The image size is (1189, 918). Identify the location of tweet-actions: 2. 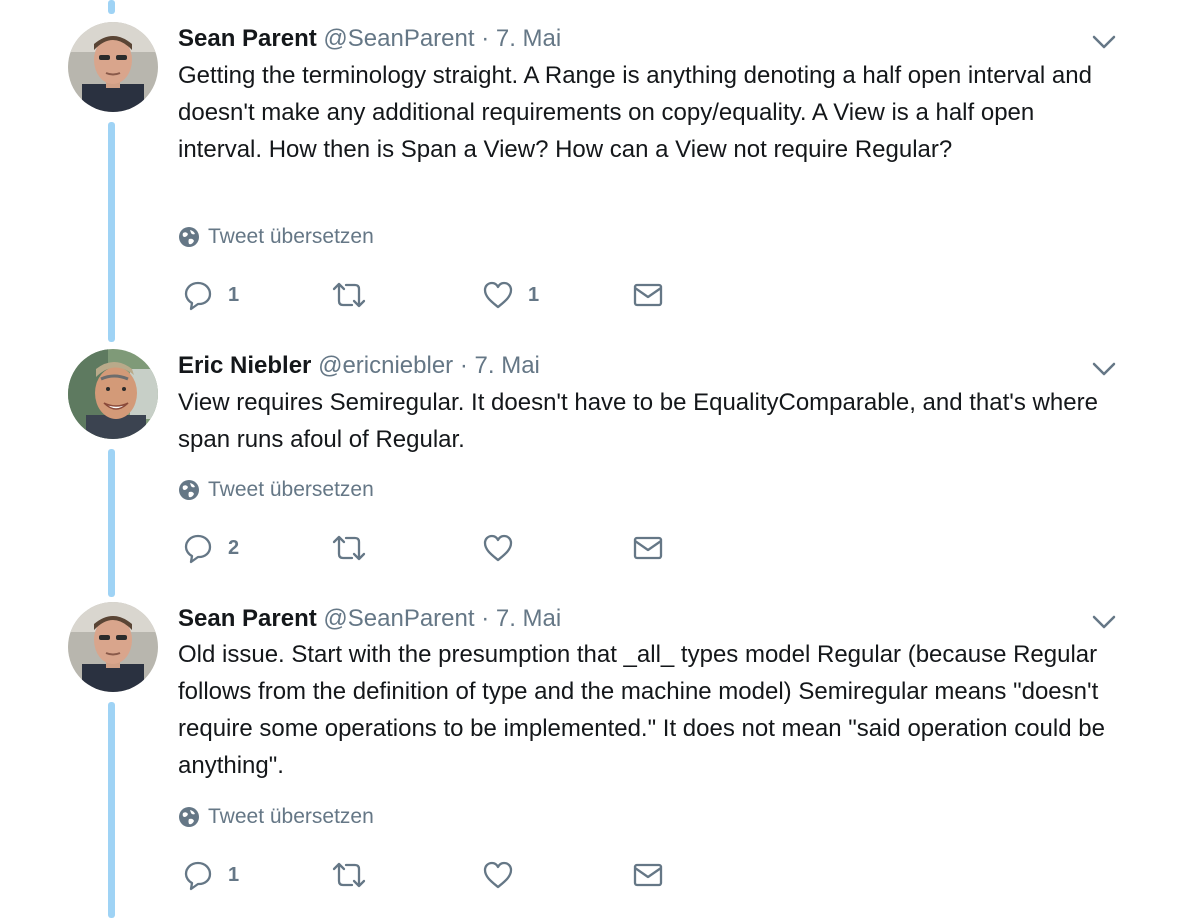
(438, 548).